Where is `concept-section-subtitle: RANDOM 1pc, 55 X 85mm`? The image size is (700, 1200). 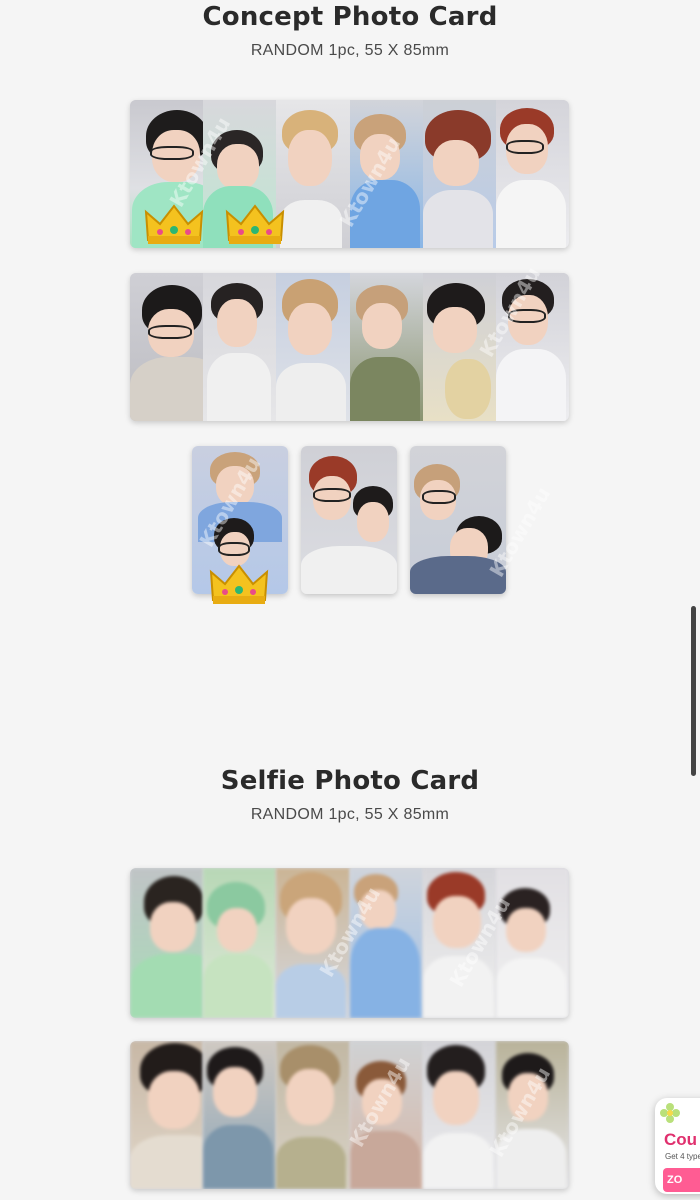 concept-section-subtitle: RANDOM 1pc, 55 X 85mm is located at coordinates (350, 50).